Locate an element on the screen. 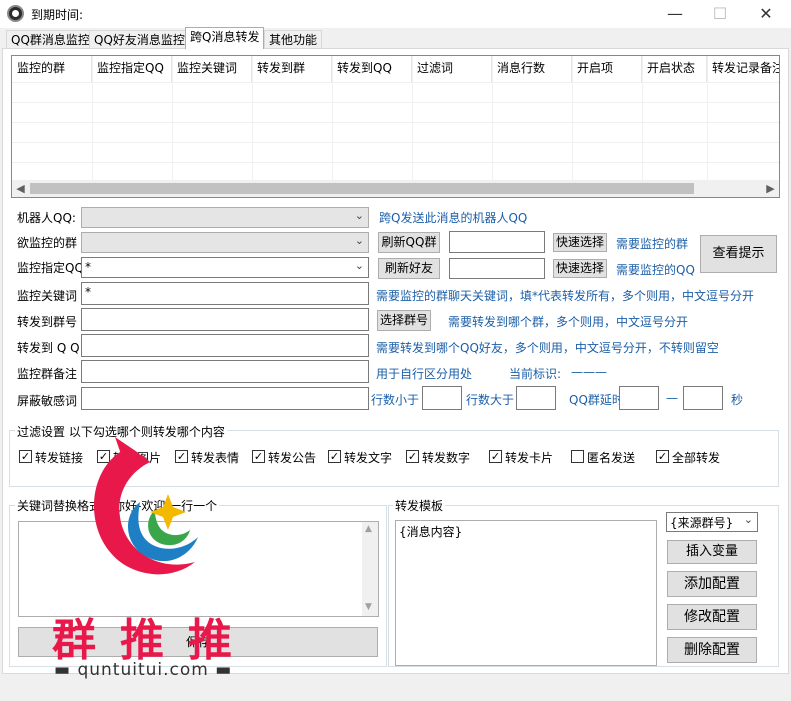 Image resolution: width=791 pixels, height=701 pixels. group-note-hint: 用于自行区分用处 is located at coordinates (424, 374).